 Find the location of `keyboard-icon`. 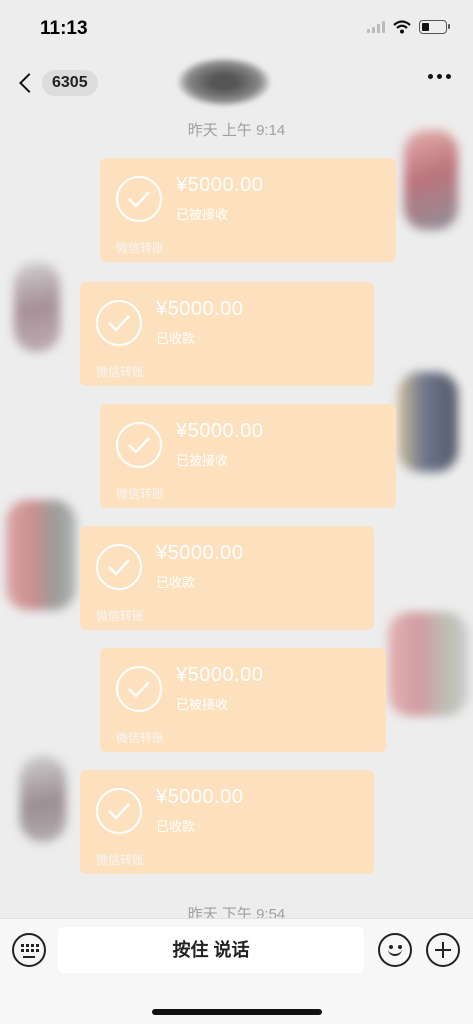

keyboard-icon is located at coordinates (30, 948).